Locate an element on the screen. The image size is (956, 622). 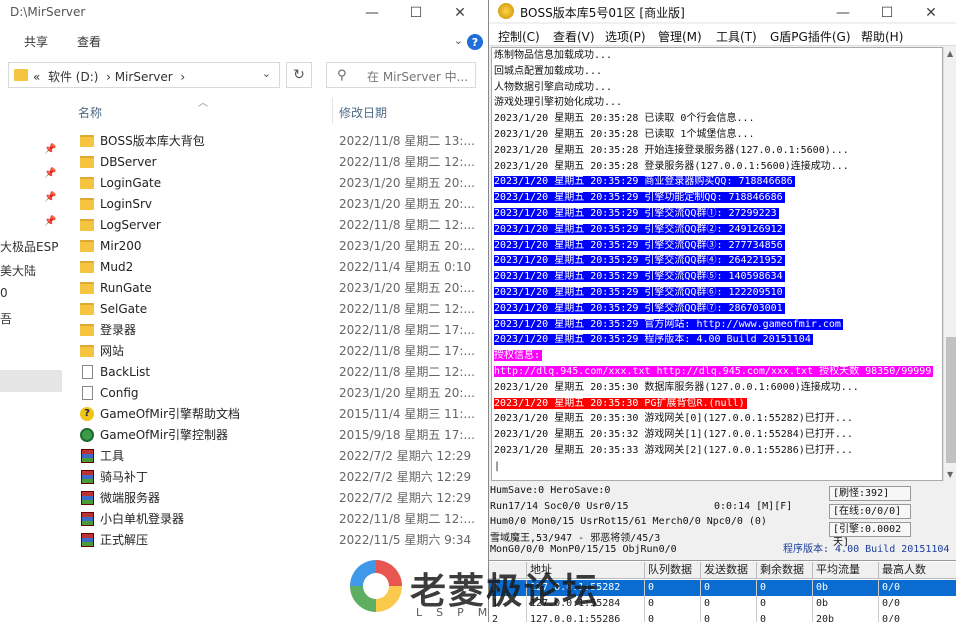
file-row: 正式解压 2022/11/5 星期六 9:34 is located at coordinates (283, 539).